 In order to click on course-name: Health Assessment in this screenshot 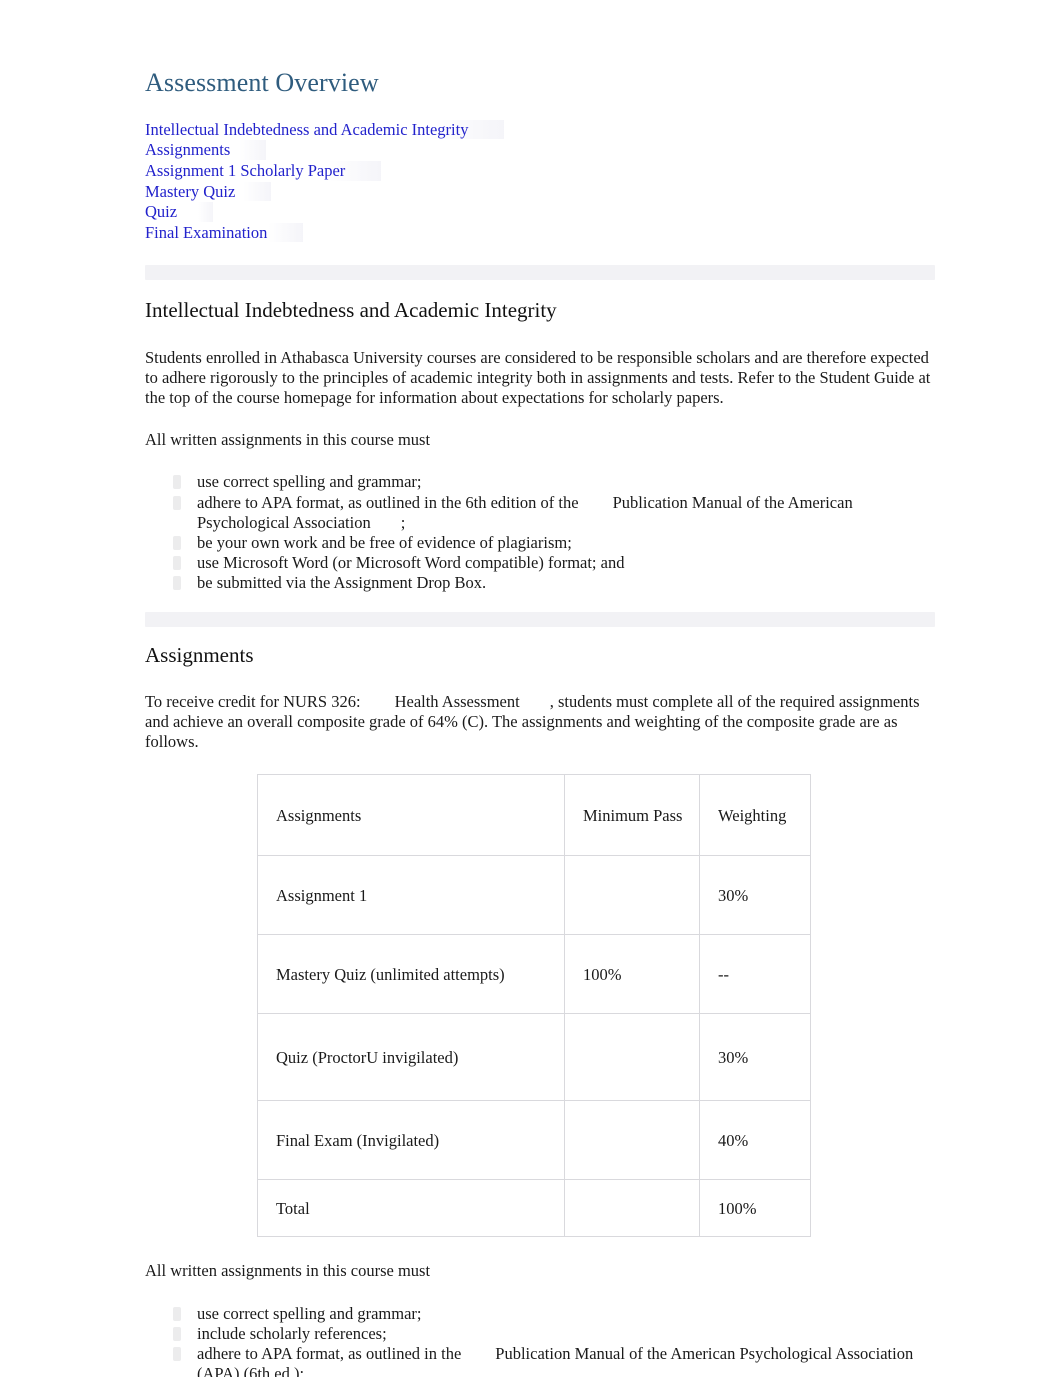, I will do `click(457, 701)`.